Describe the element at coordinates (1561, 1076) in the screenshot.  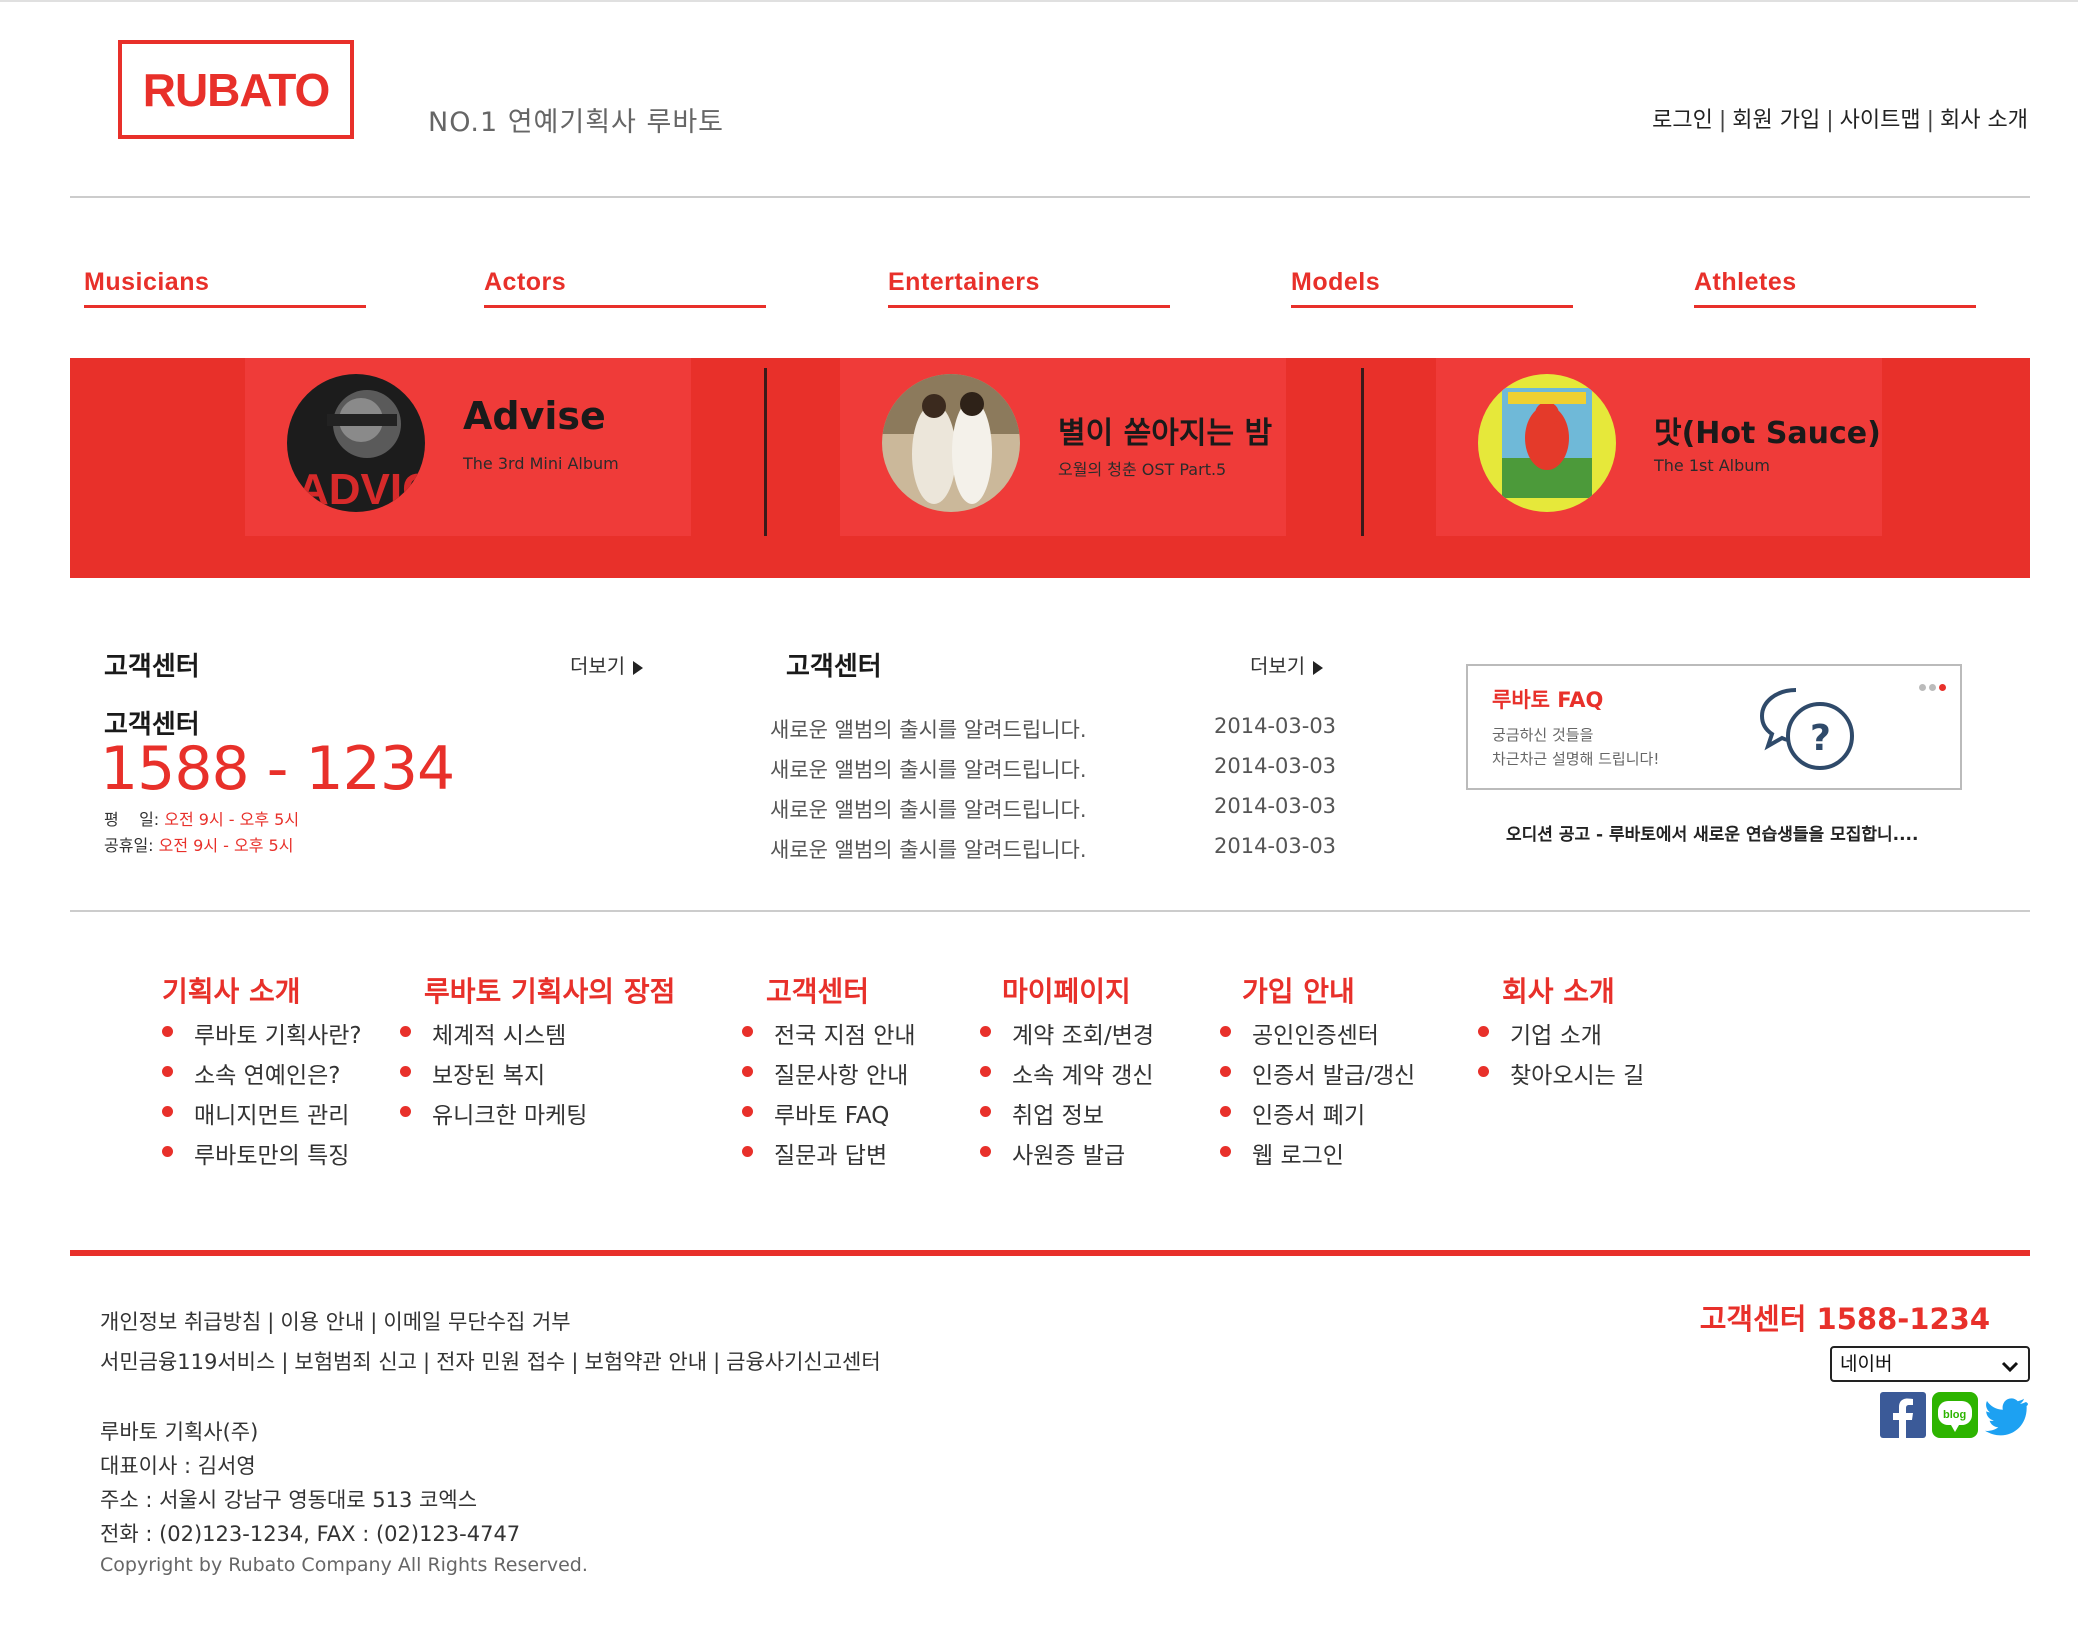
I see `sitemap-link: 찾아오시는 길` at that location.